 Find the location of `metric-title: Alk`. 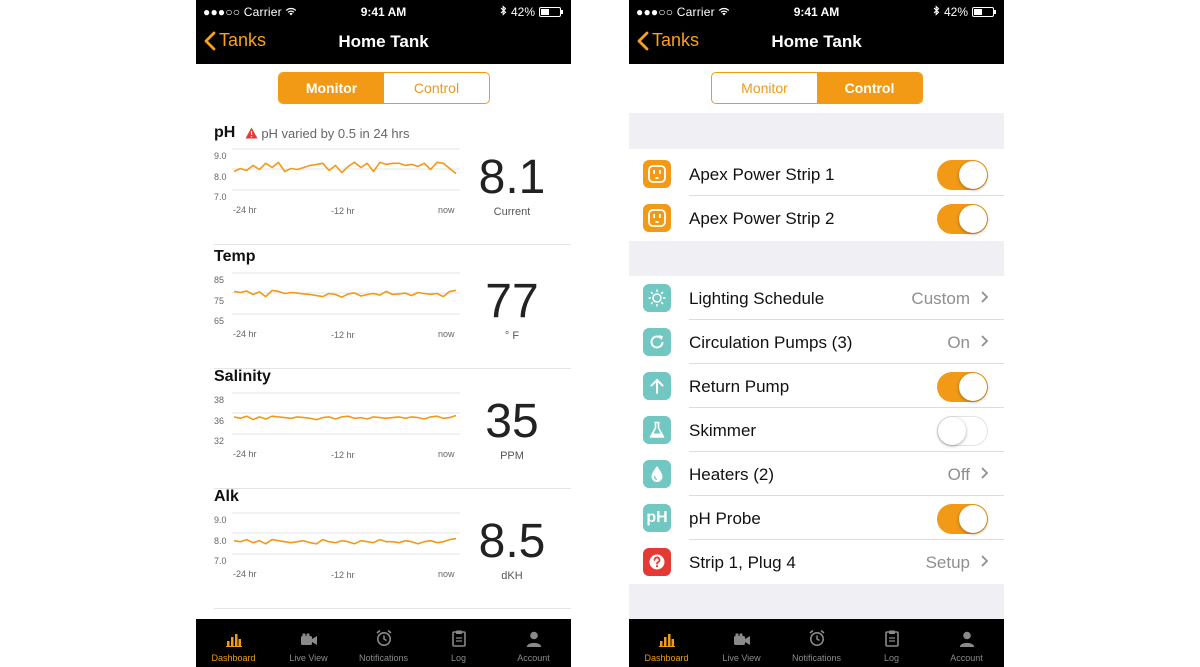

metric-title: Alk is located at coordinates (226, 497).